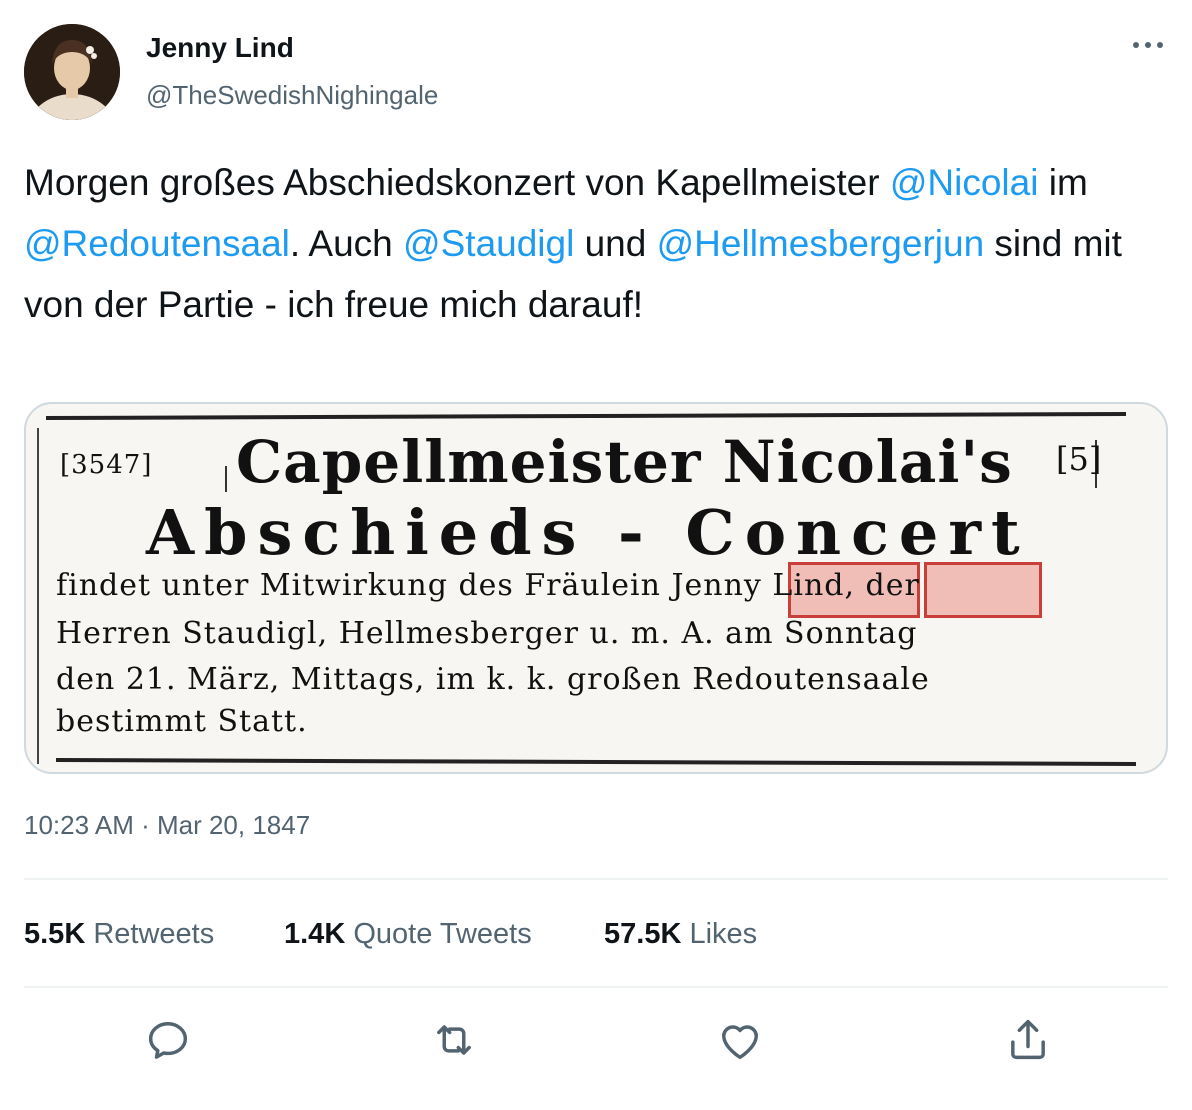 This screenshot has width=1192, height=1110. Describe the element at coordinates (1063, 182) in the screenshot. I see `tweet-text-segment: im` at that location.